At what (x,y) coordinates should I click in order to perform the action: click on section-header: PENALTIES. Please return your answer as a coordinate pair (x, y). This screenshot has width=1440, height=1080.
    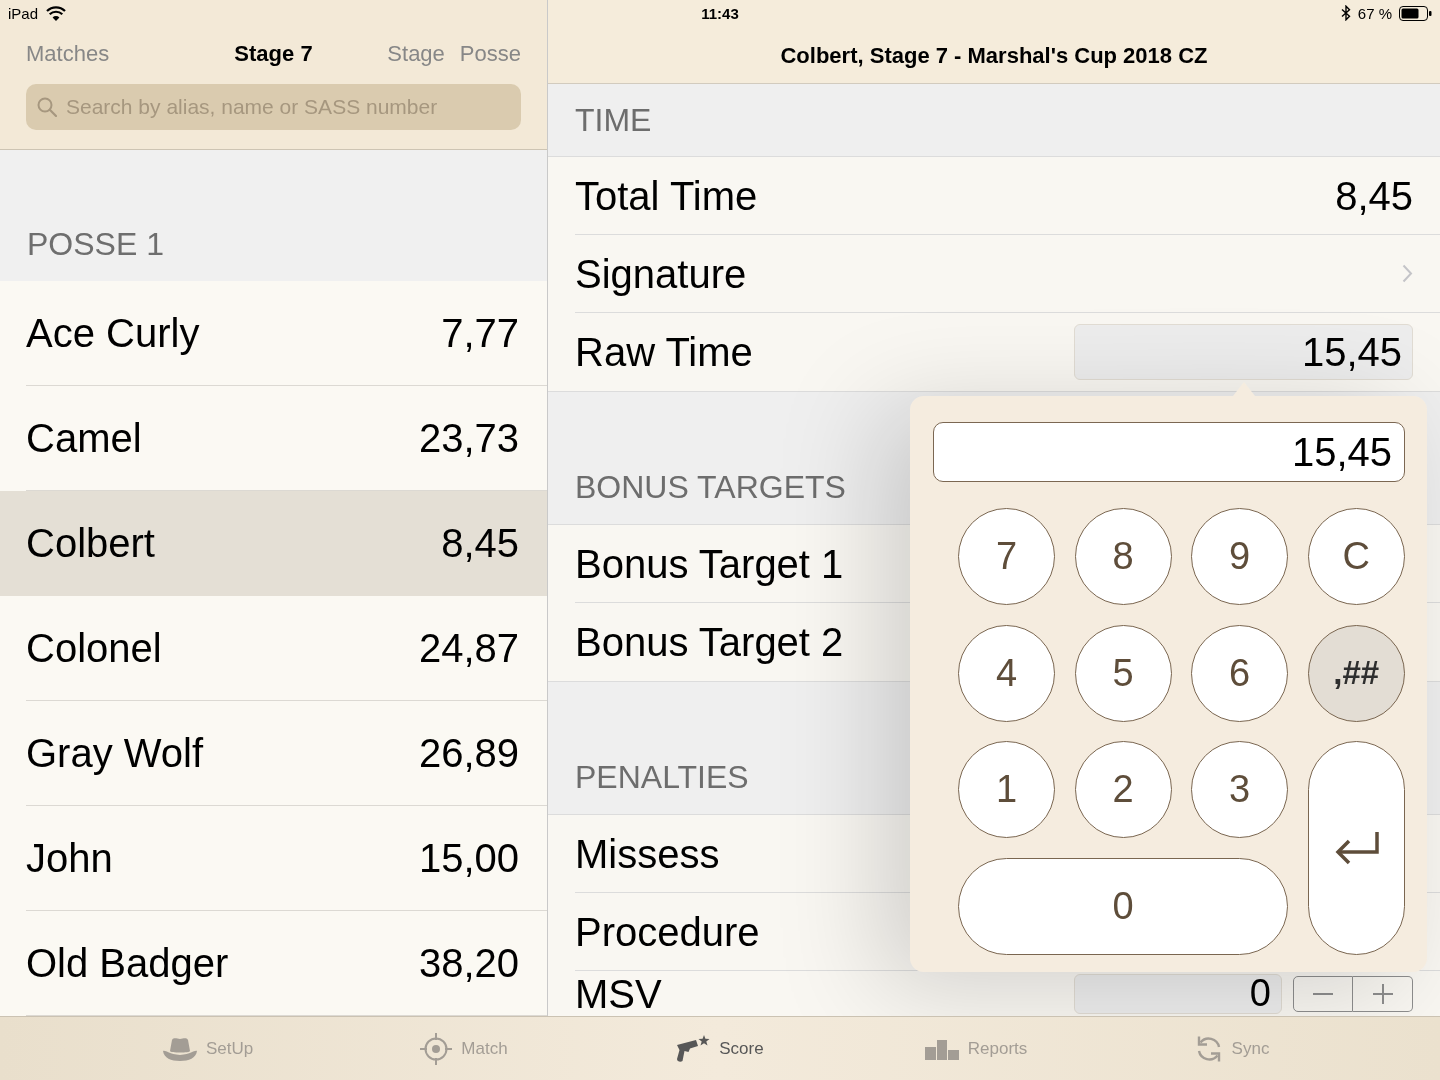
    Looking at the image, I should click on (662, 777).